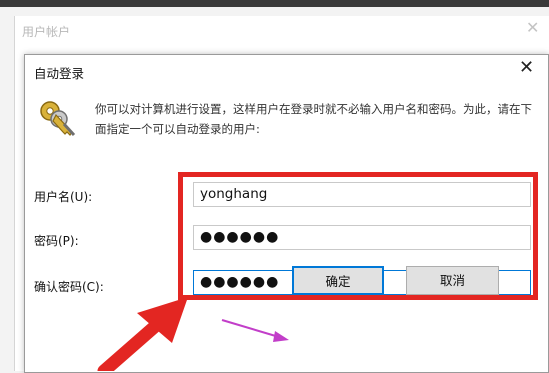 This screenshot has height=373, width=549. I want to click on purple-arrow, so click(255, 330).